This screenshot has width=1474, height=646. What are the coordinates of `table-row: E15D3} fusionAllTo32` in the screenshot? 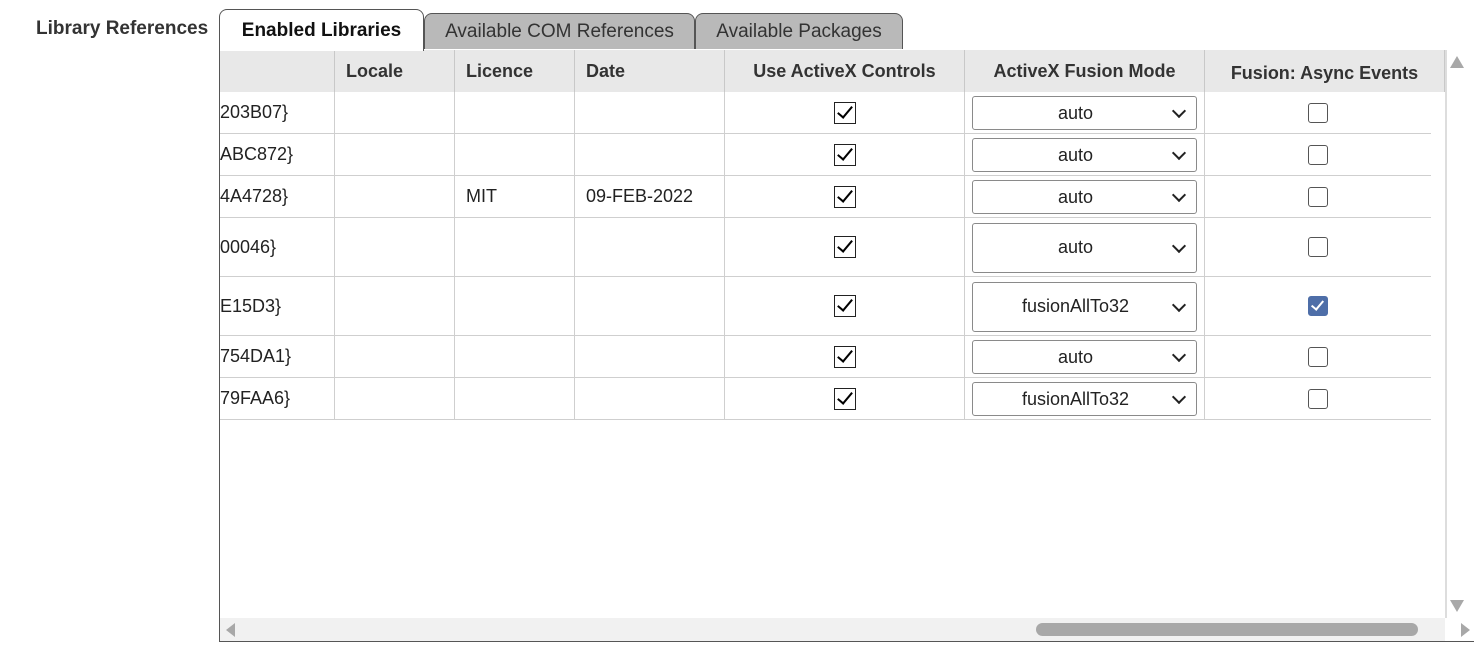 It's located at (825, 306).